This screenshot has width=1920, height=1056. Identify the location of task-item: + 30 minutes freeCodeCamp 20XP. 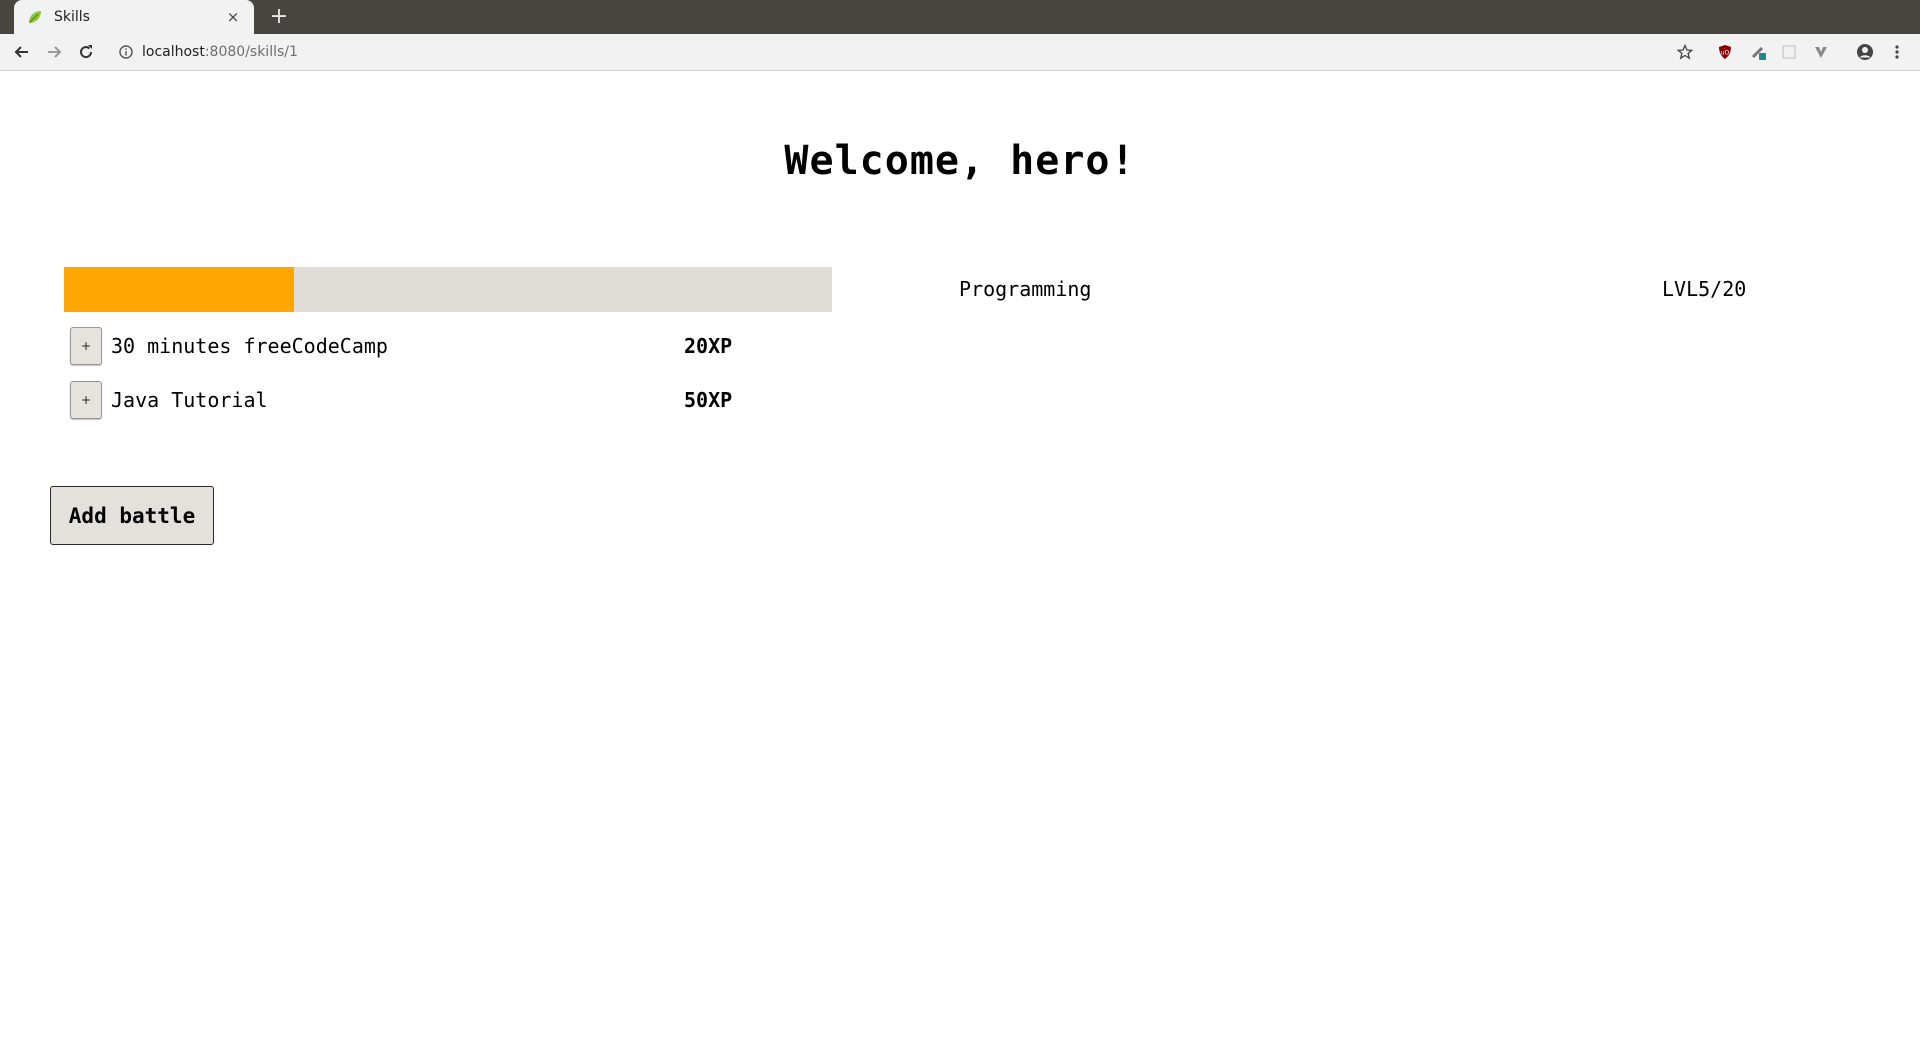
(420, 347).